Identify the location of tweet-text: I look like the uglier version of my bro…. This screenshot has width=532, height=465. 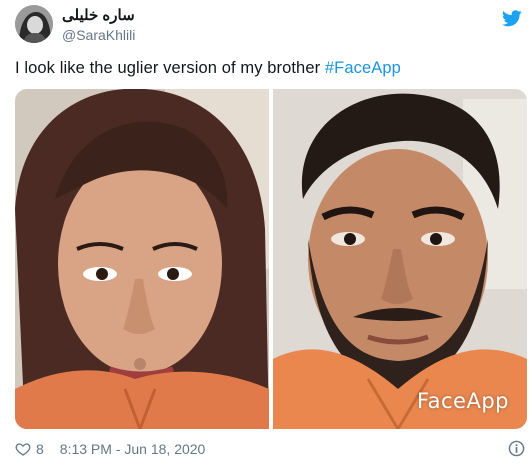
(208, 68).